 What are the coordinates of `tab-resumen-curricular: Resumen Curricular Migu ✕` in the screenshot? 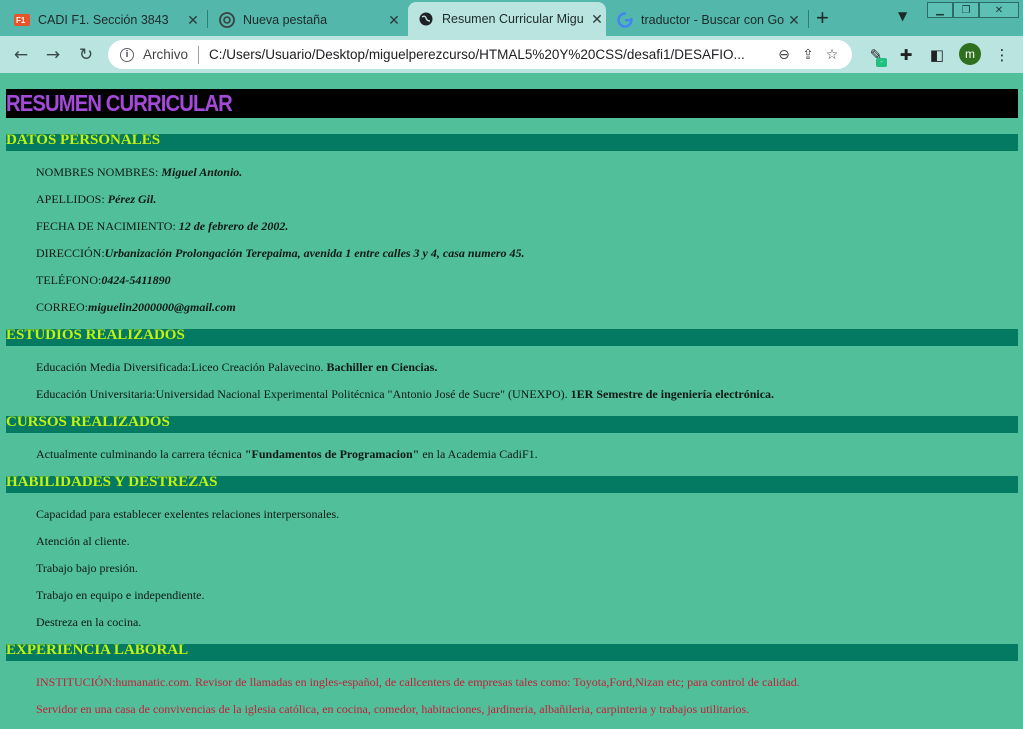 It's located at (507, 19).